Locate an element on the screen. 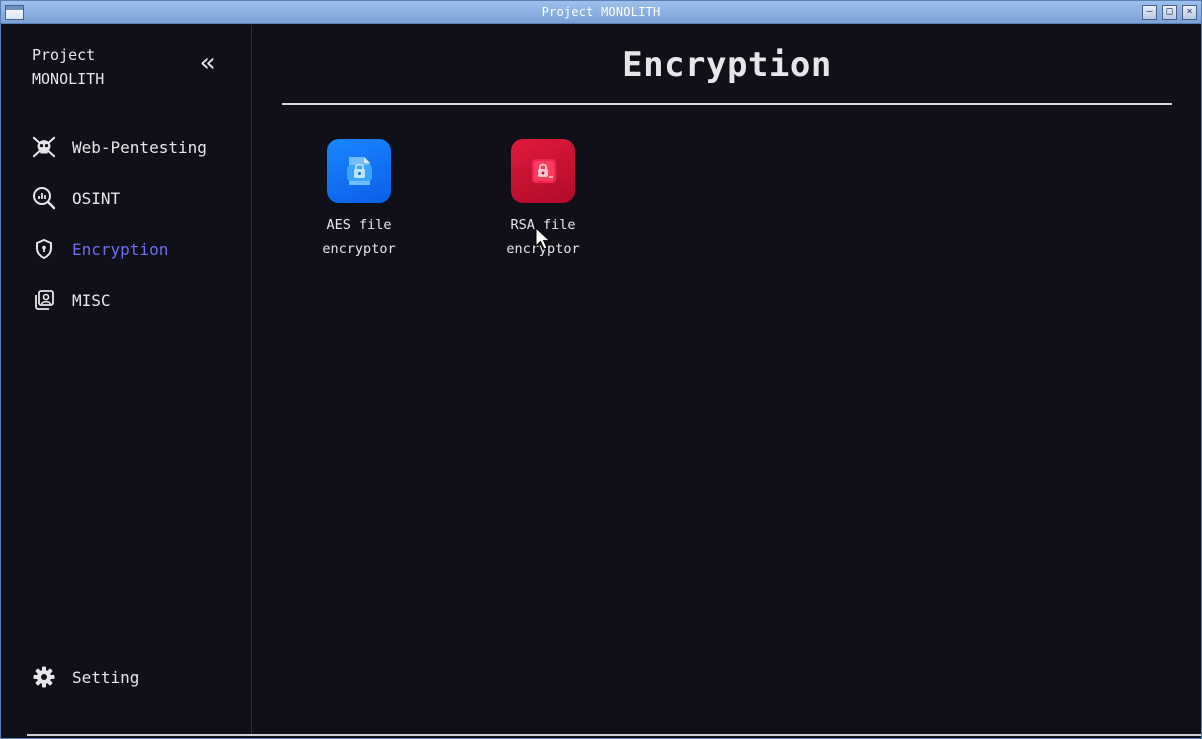 The height and width of the screenshot is (739, 1202). sidebar-item-label: Encryption is located at coordinates (120, 249).